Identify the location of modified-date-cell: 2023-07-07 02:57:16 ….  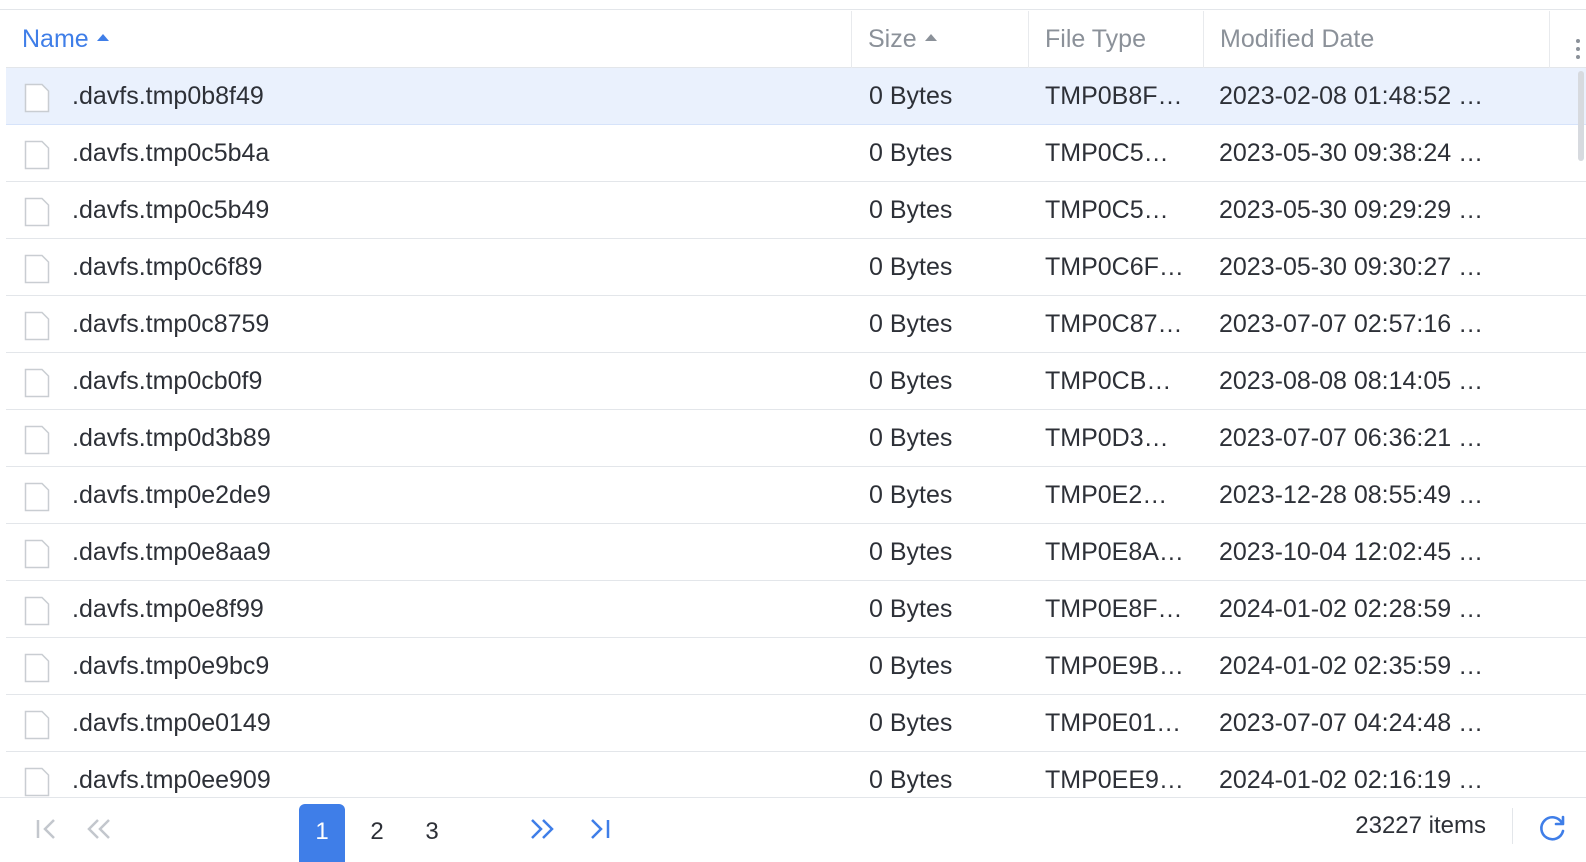
(1351, 324).